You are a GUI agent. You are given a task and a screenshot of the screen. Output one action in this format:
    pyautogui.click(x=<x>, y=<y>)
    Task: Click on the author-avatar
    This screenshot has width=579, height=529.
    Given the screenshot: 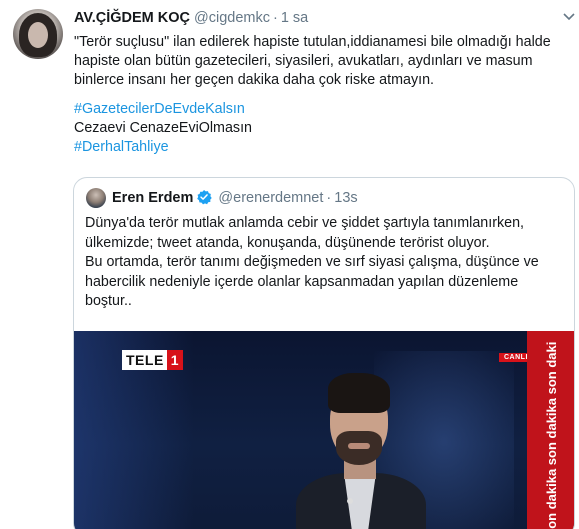 What is the action you would take?
    pyautogui.click(x=38, y=34)
    